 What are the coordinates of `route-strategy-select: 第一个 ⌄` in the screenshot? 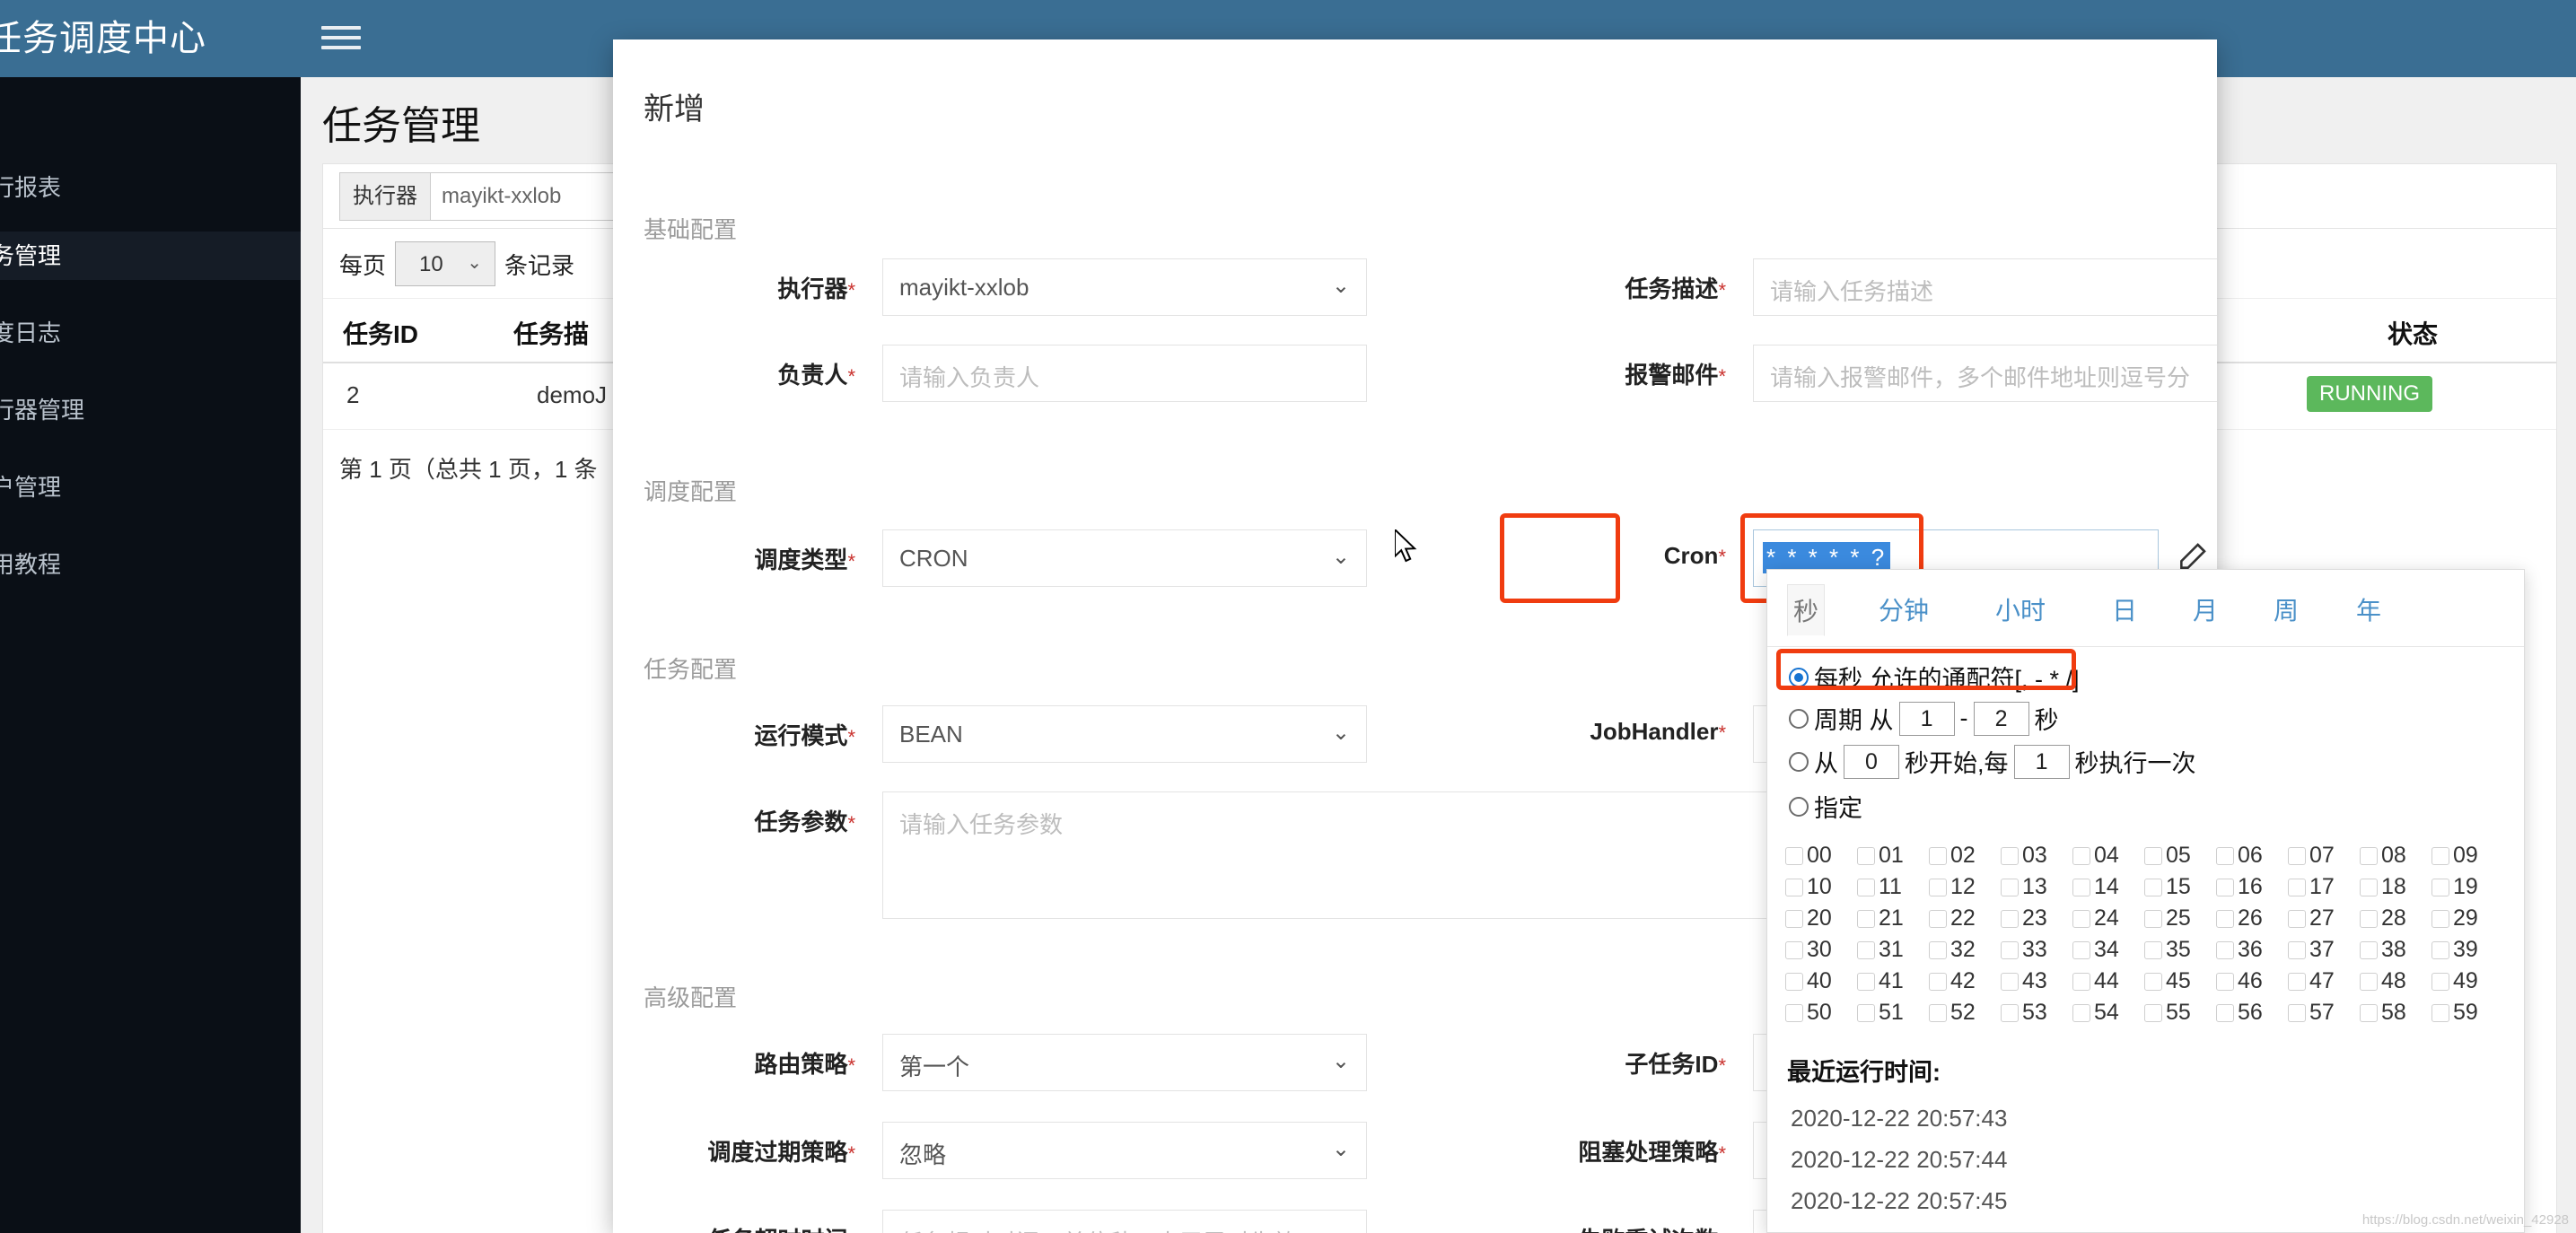 It's located at (1124, 1062).